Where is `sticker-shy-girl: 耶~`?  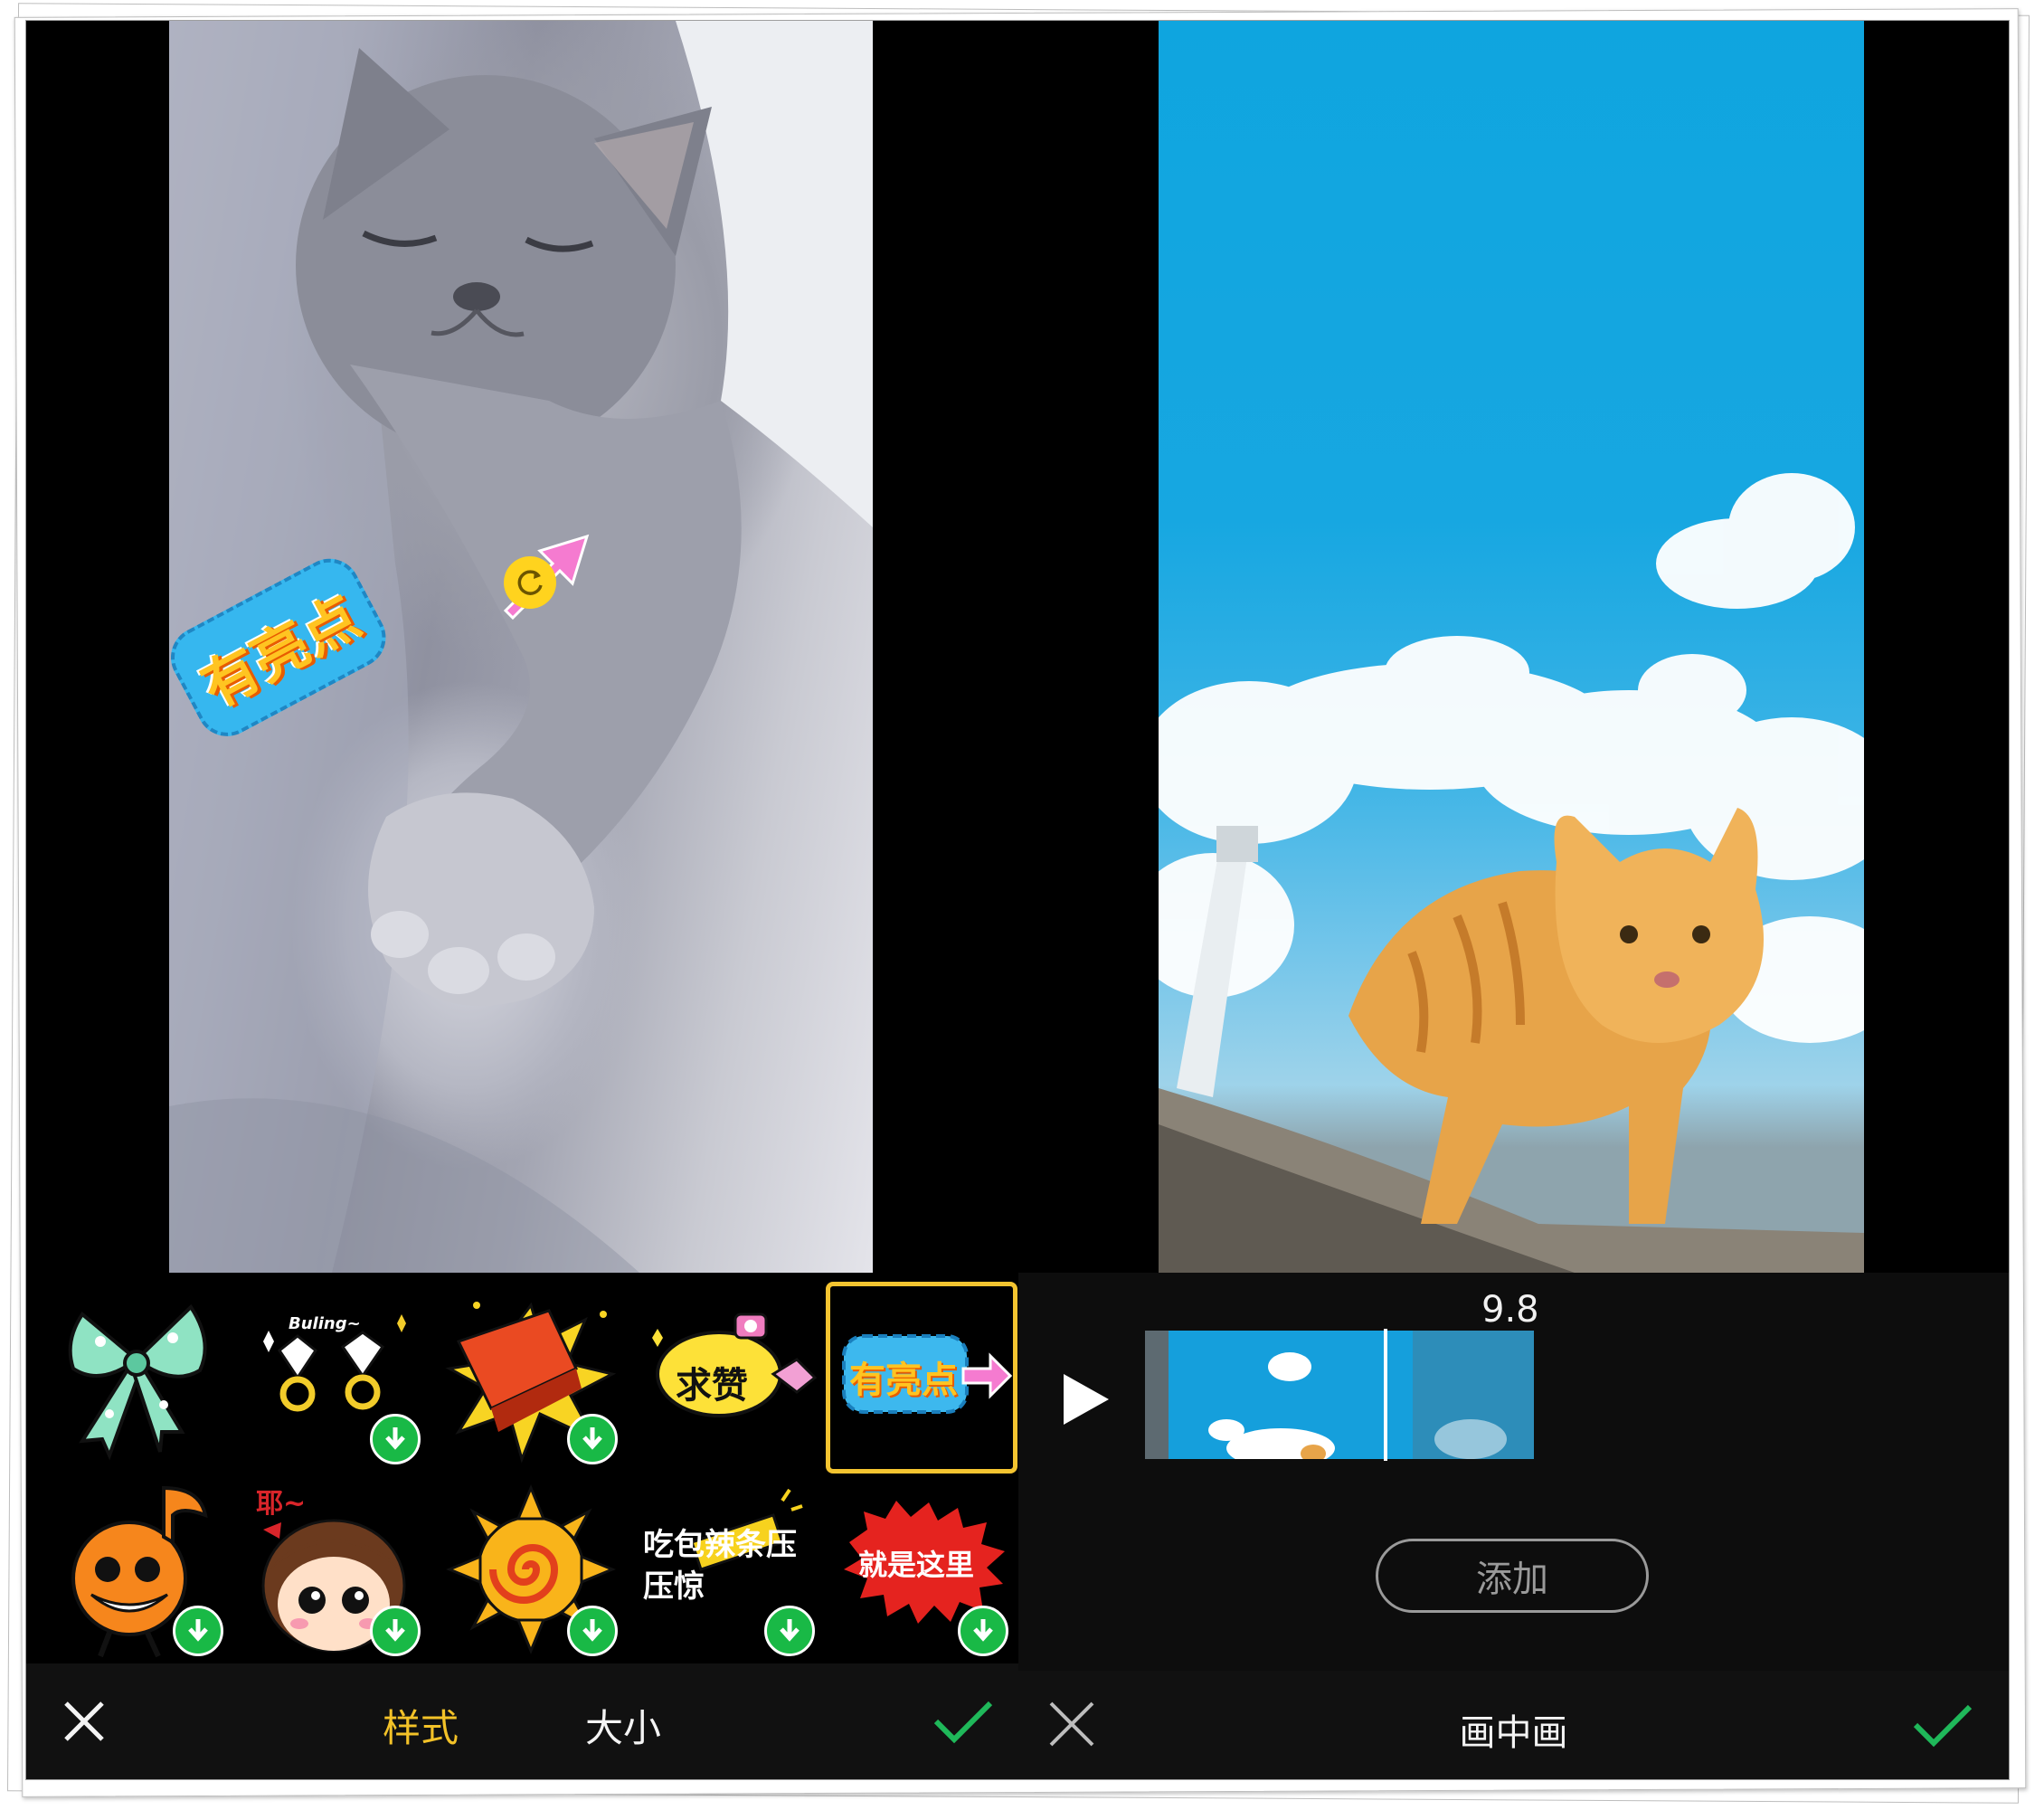
sticker-shy-girl: 耶~ is located at coordinates (334, 1569).